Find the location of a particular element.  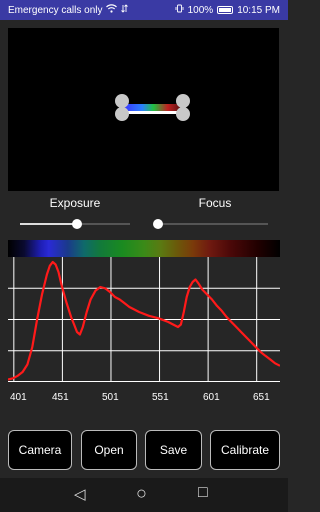

x-tick-label: 401 is located at coordinates (18, 397).